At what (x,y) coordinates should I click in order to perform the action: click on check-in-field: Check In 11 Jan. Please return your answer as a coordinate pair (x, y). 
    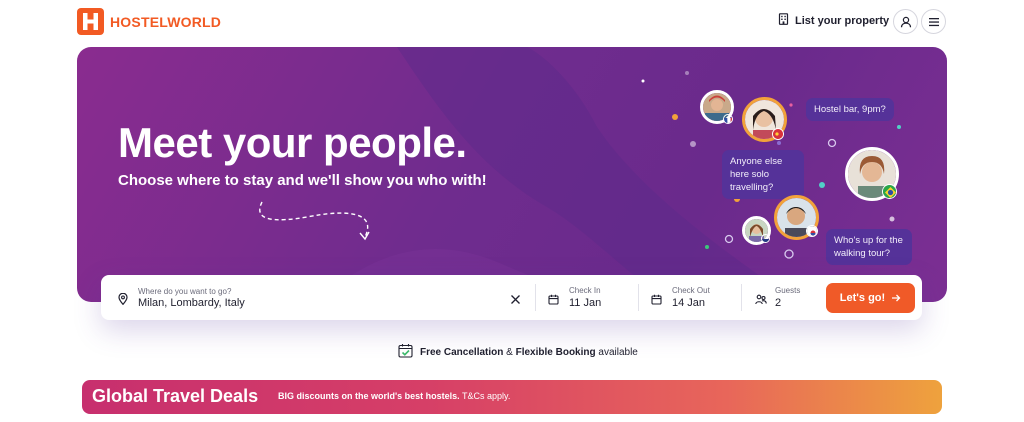
    Looking at the image, I should click on (586, 297).